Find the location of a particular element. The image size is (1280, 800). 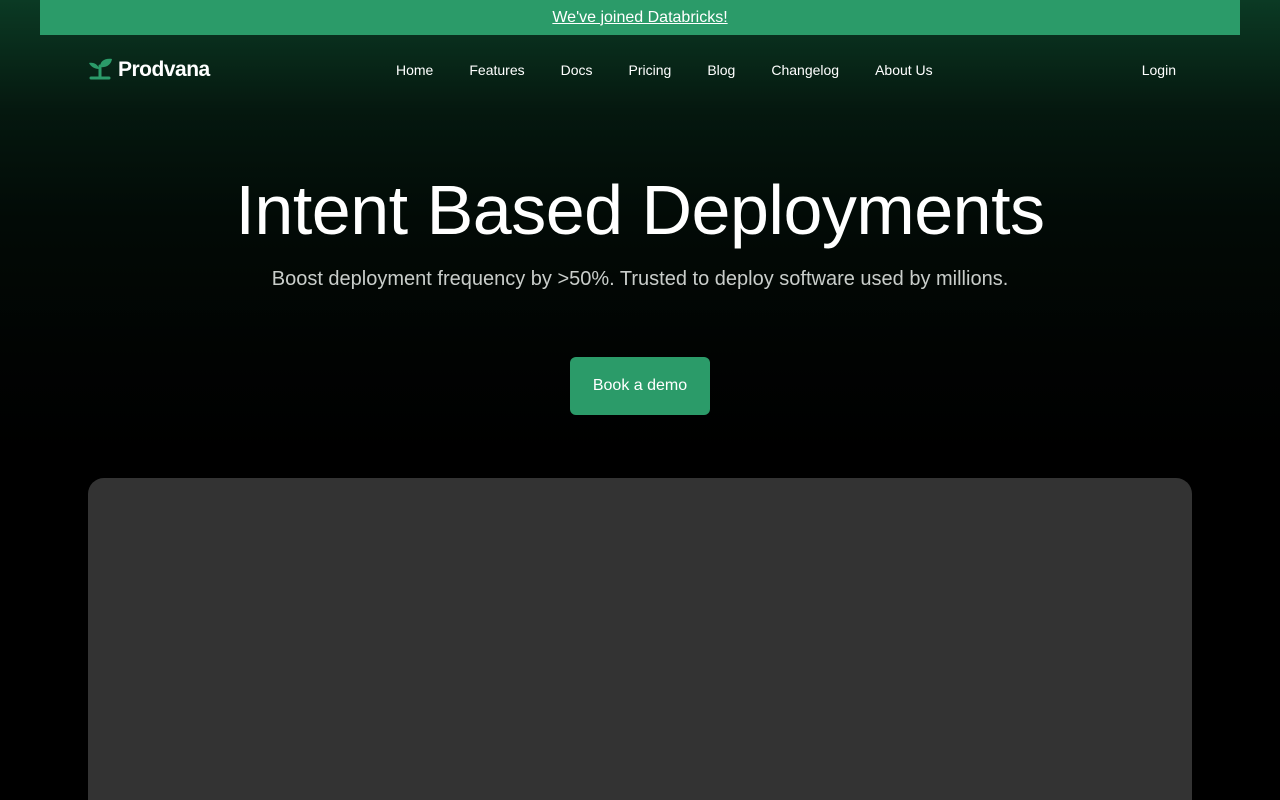

nav-link-features: Features is located at coordinates (496, 70).